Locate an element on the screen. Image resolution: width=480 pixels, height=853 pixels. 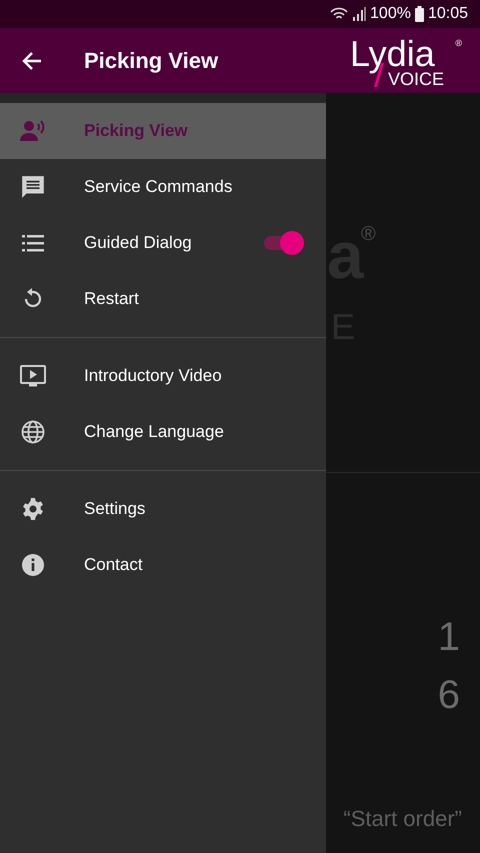
menu-item: Contact is located at coordinates (163, 565).